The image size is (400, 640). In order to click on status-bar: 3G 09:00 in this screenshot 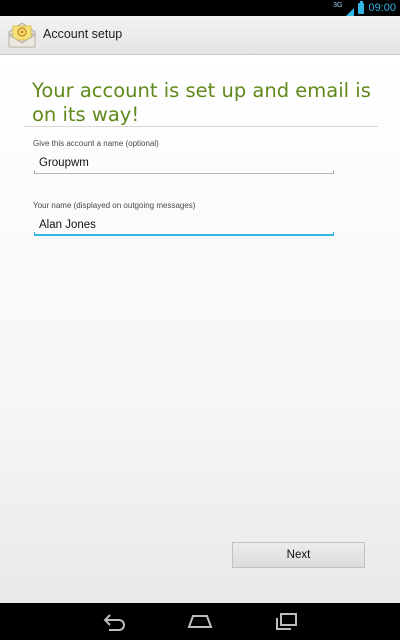, I will do `click(200, 9)`.